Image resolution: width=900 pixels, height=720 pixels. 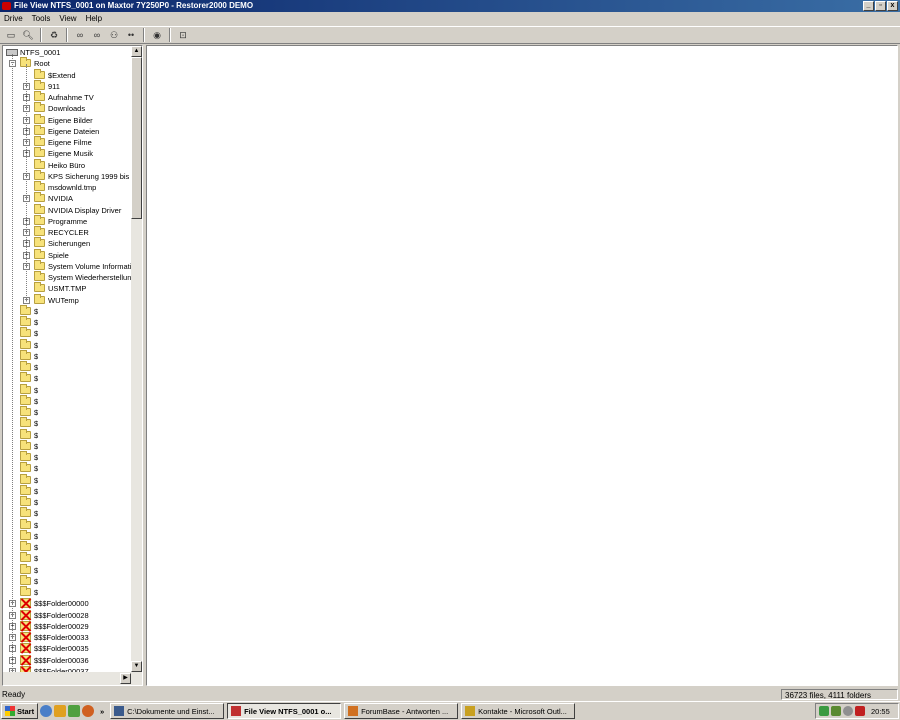 I want to click on menu-tools: Tools, so click(x=41, y=18).